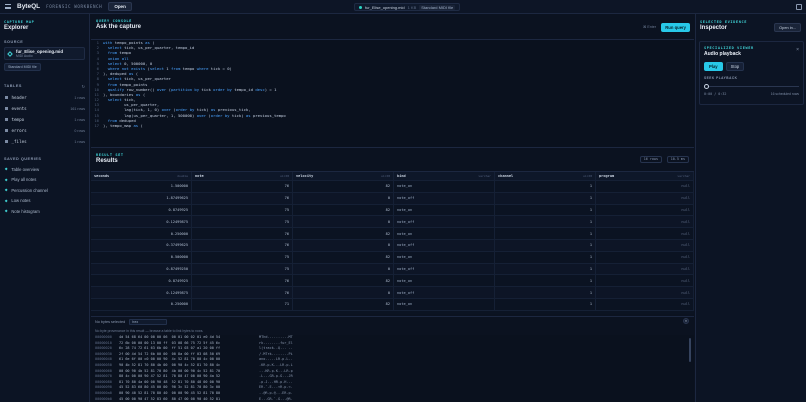 This screenshot has width=806, height=402. What do you see at coordinates (6, 97) in the screenshot?
I see `table-icon` at bounding box center [6, 97].